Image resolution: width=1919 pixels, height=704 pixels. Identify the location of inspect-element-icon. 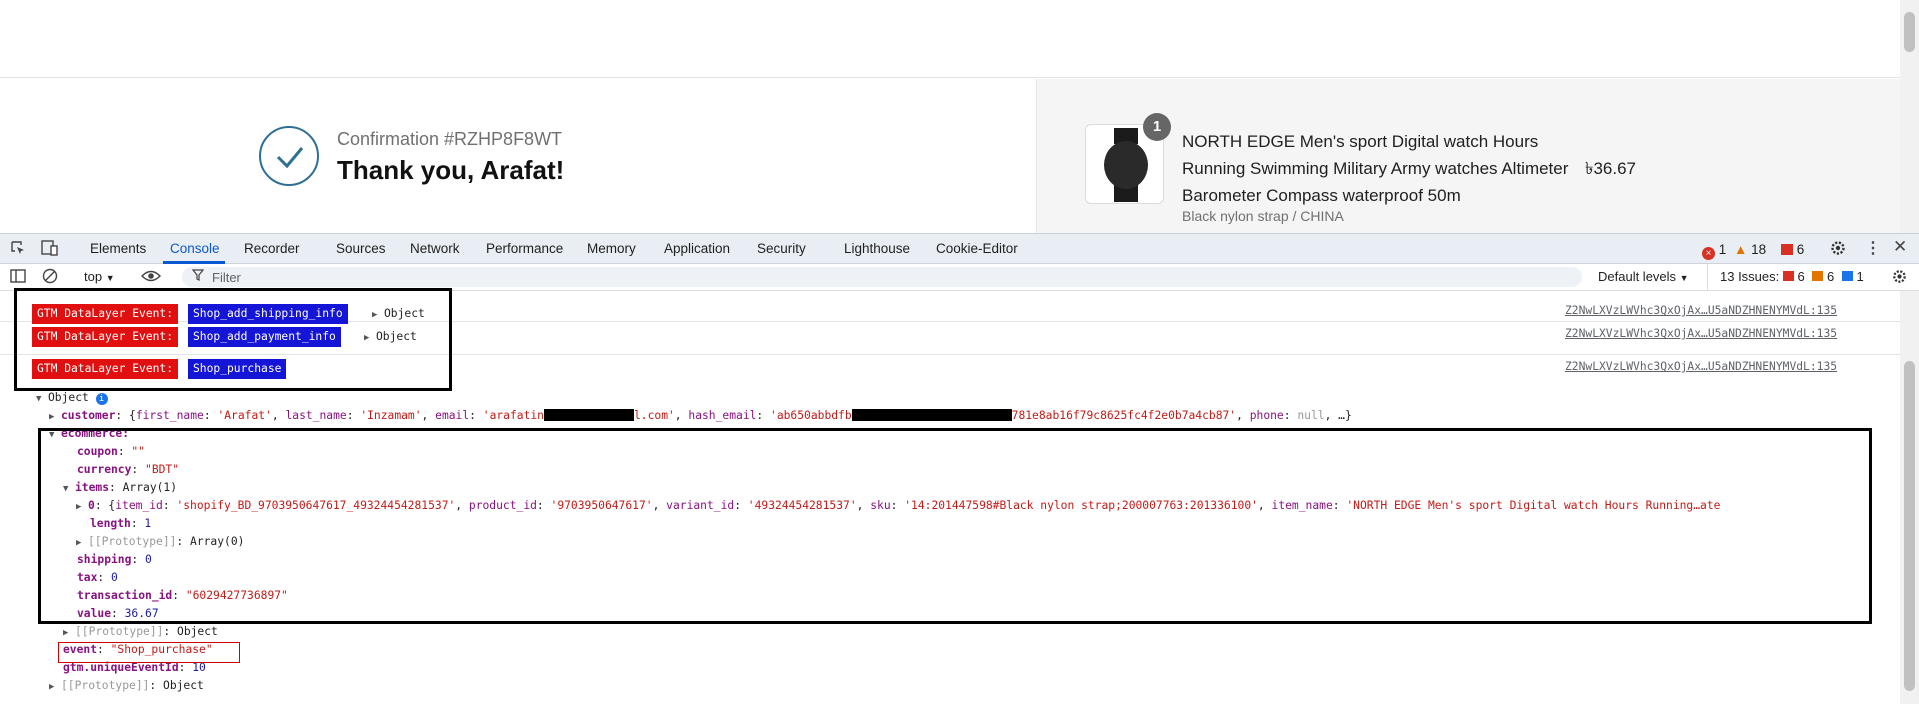
(18, 249).